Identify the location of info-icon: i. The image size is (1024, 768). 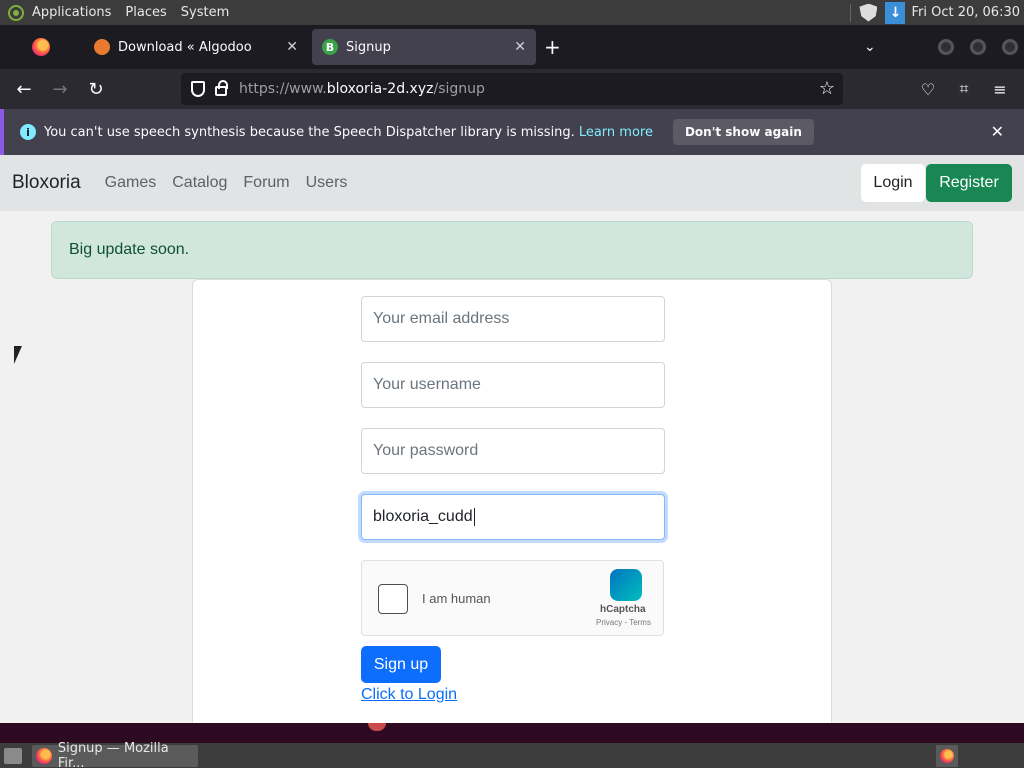
(28, 132).